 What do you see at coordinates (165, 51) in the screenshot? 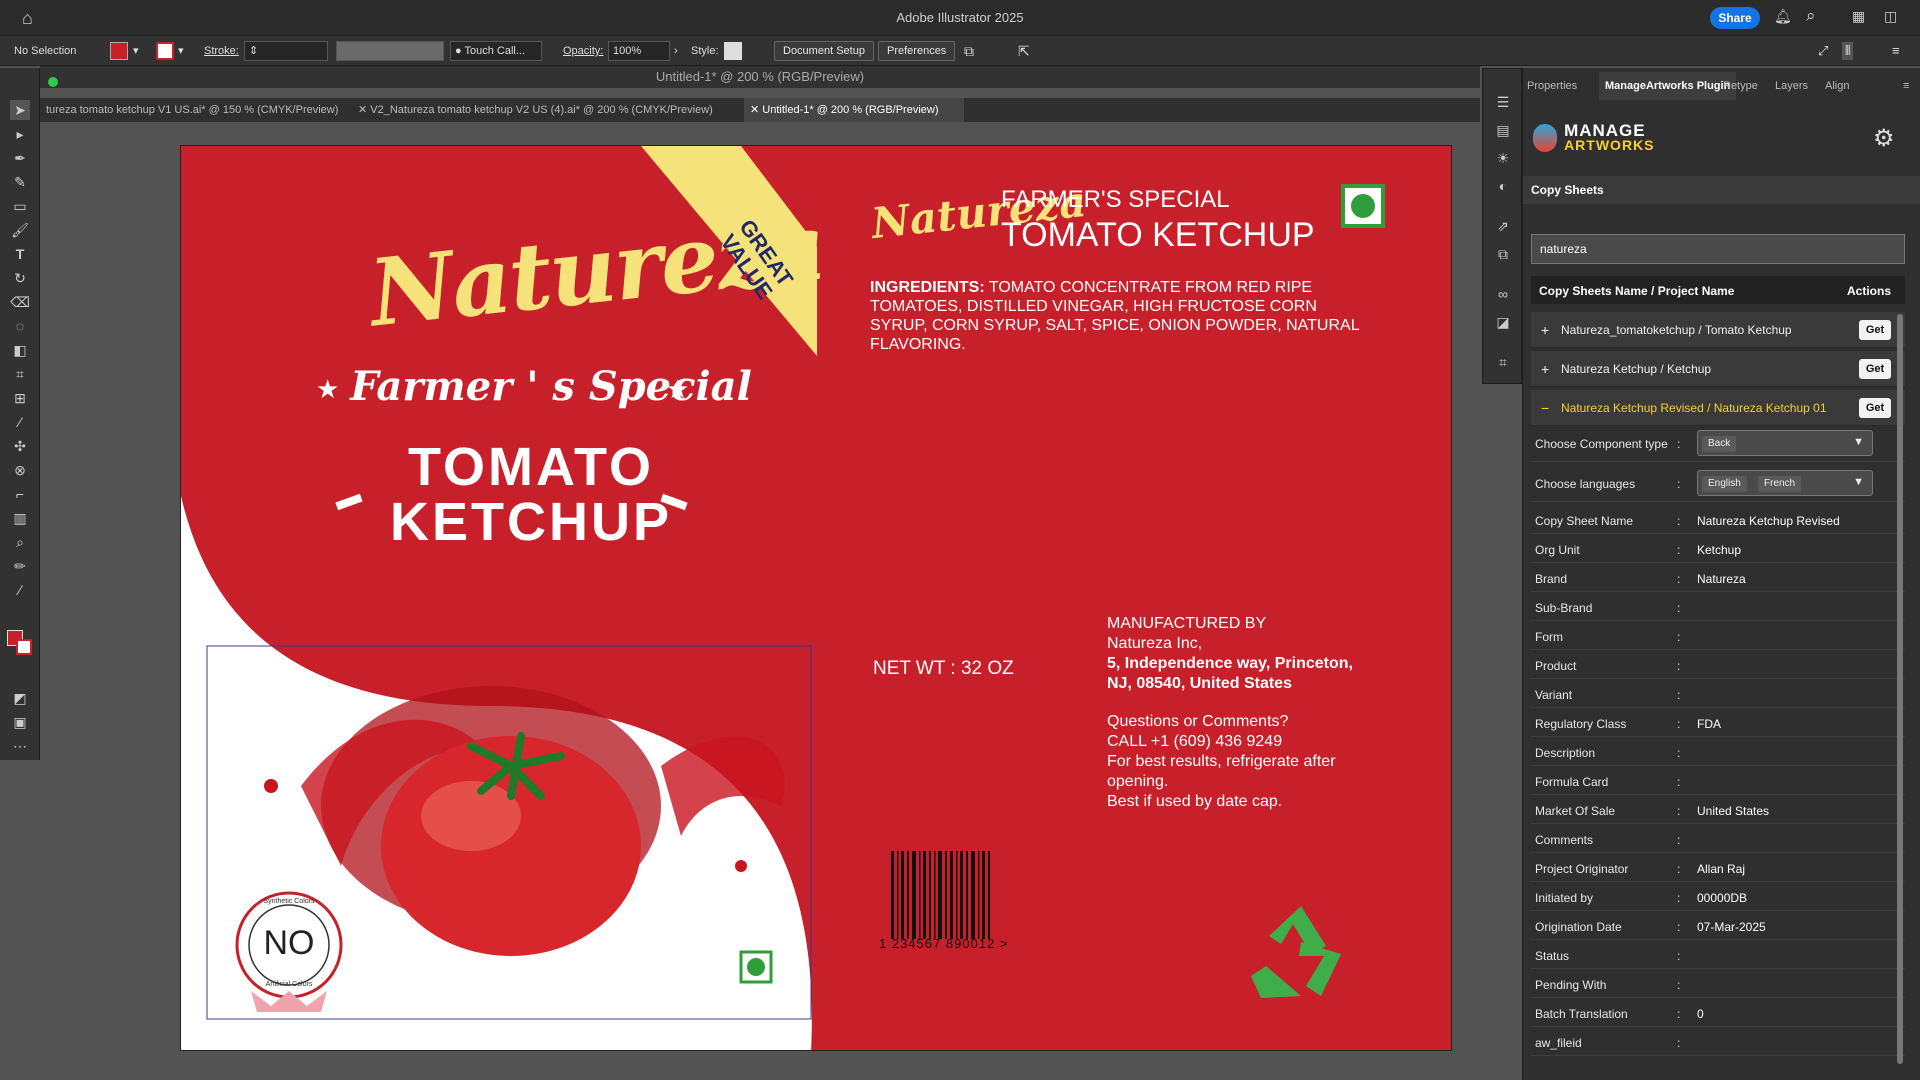
I see `stroke-swatch` at bounding box center [165, 51].